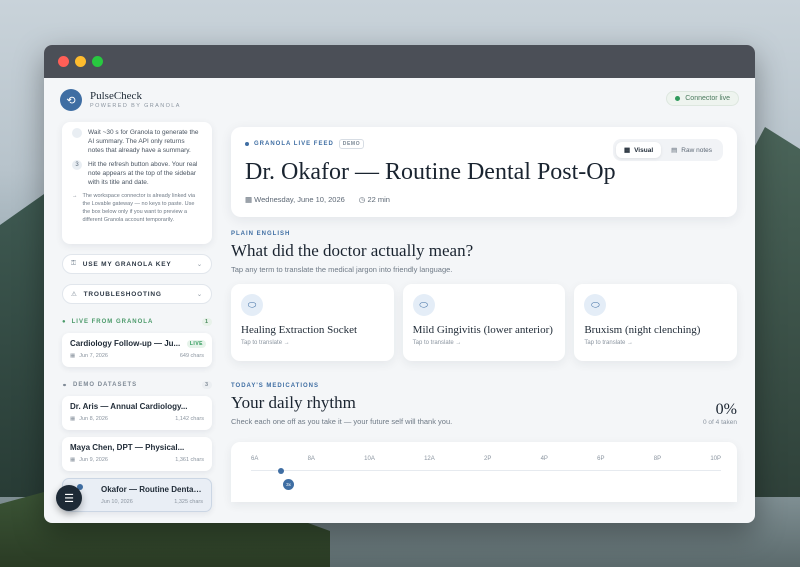 Image resolution: width=800 pixels, height=567 pixels. What do you see at coordinates (105, 385) in the screenshot?
I see `demo-section-label: DEMO DATASETS` at bounding box center [105, 385].